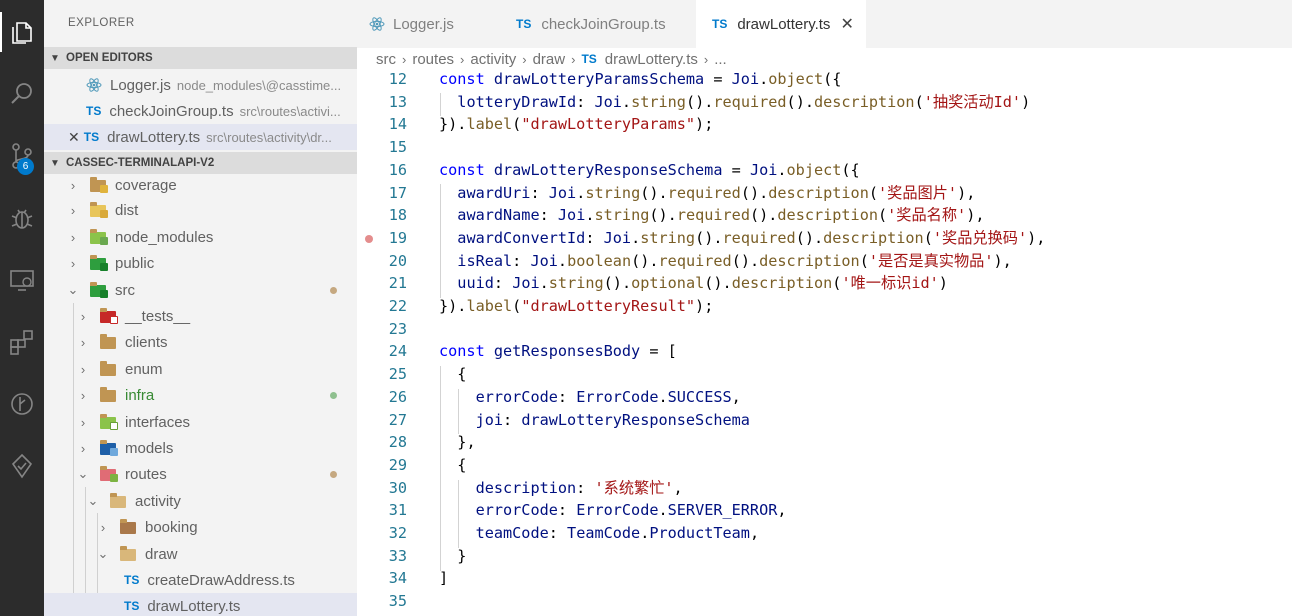 The image size is (1292, 616). Describe the element at coordinates (397, 419) in the screenshot. I see `line-number: 27` at that location.